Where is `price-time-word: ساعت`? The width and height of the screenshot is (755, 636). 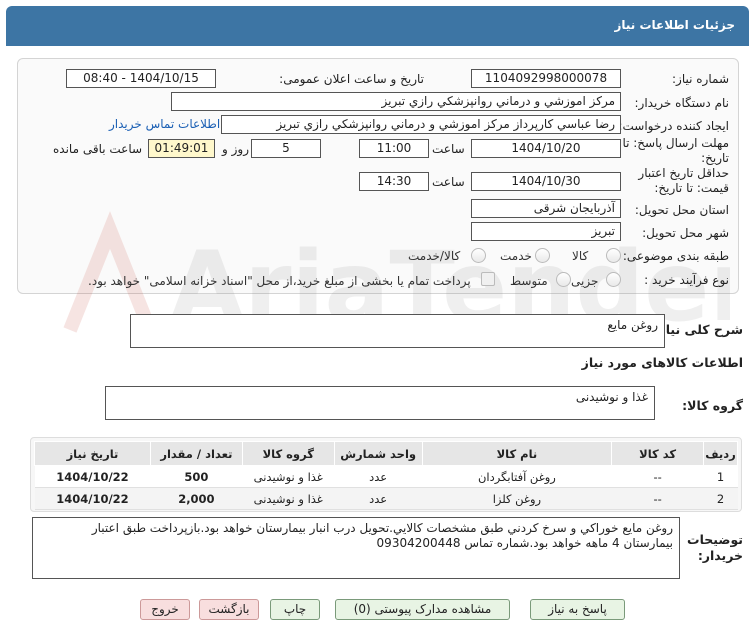
price-time-word: ساعت is located at coordinates (448, 182).